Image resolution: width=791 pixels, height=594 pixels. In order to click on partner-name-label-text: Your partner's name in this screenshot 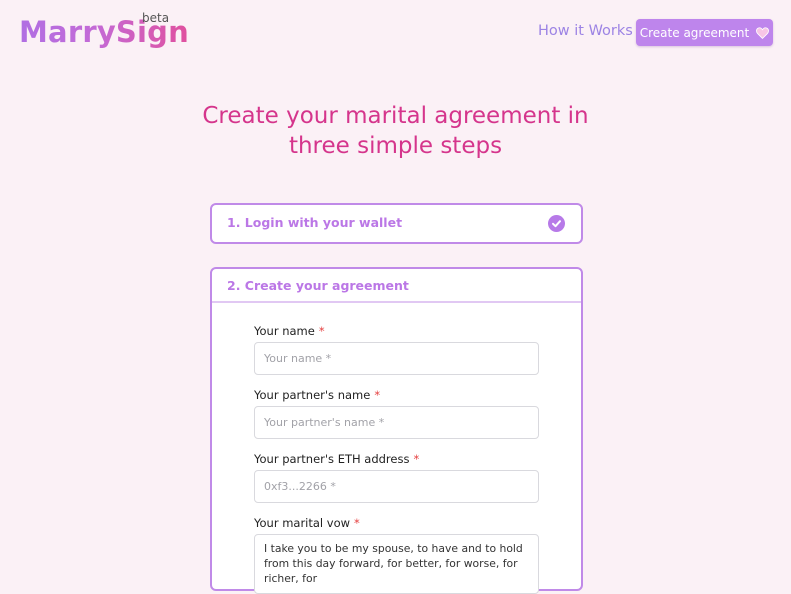, I will do `click(312, 395)`.